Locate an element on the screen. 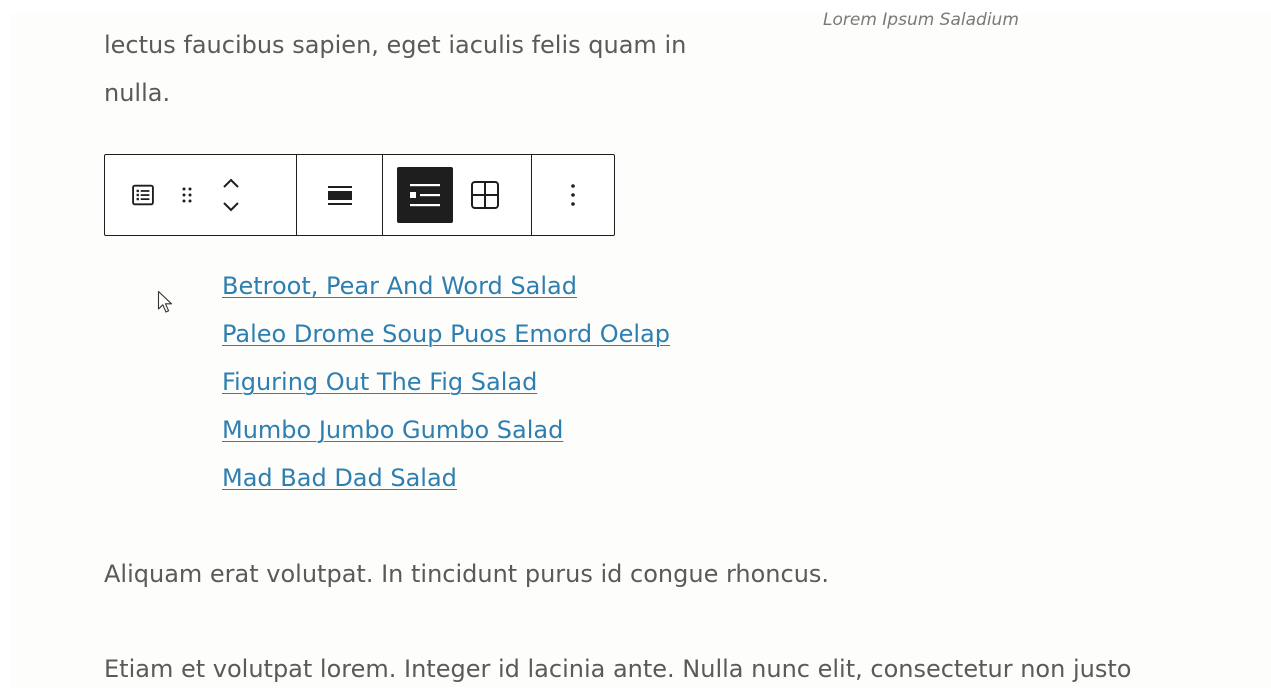  grid-layout-icon is located at coordinates (485, 195).